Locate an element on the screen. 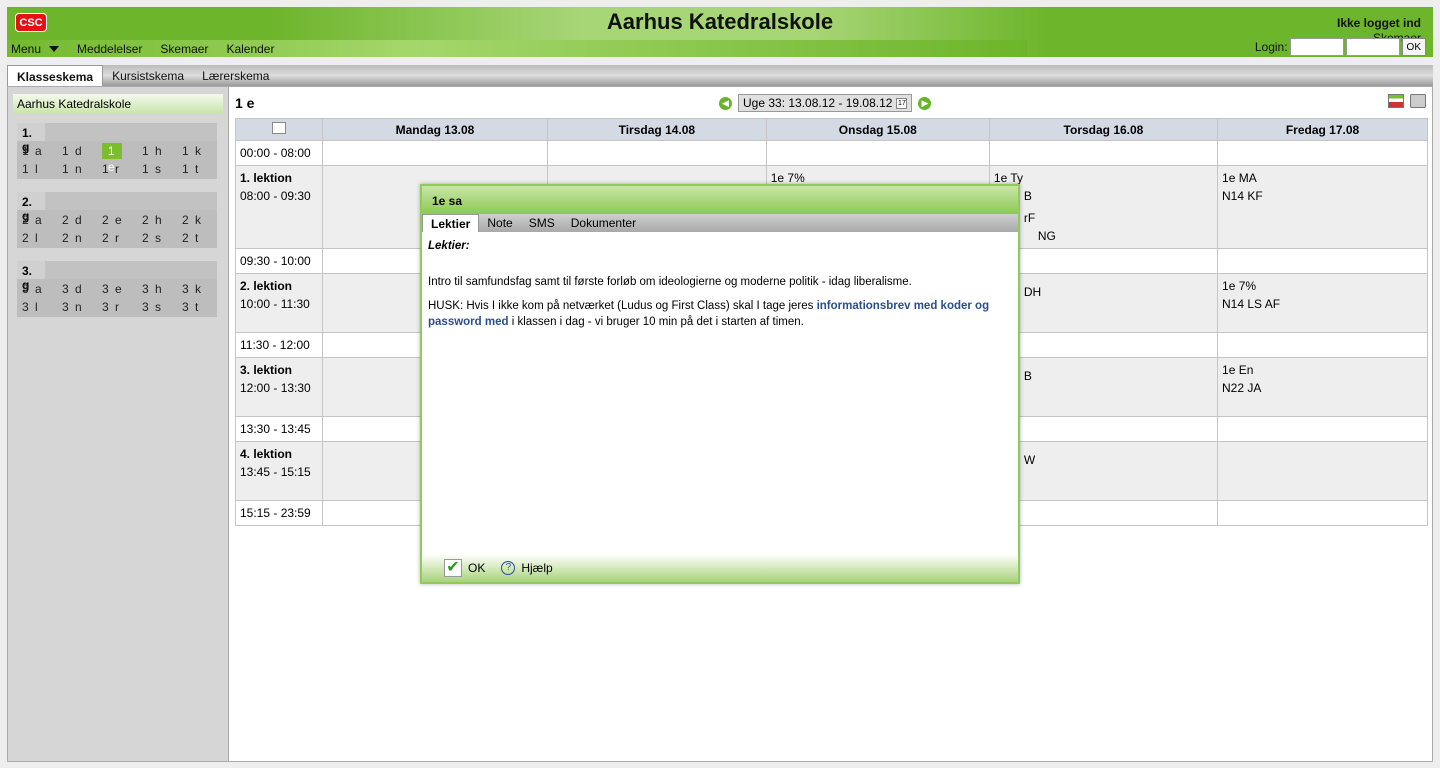 The image size is (1440, 768). password-field is located at coordinates (1372, 47).